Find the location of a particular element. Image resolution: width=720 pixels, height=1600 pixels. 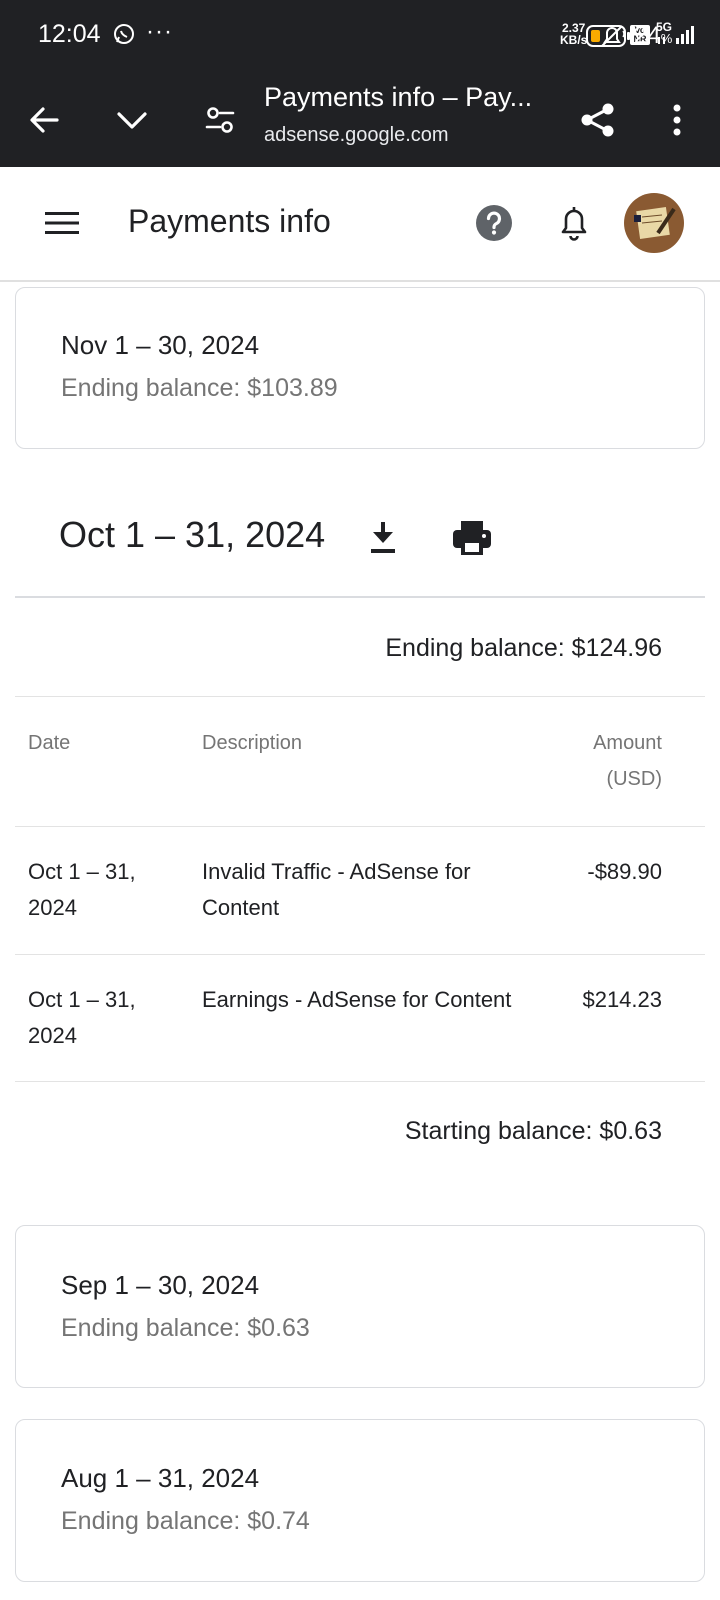

battery-percent: 24% is located at coordinates (653, 36).